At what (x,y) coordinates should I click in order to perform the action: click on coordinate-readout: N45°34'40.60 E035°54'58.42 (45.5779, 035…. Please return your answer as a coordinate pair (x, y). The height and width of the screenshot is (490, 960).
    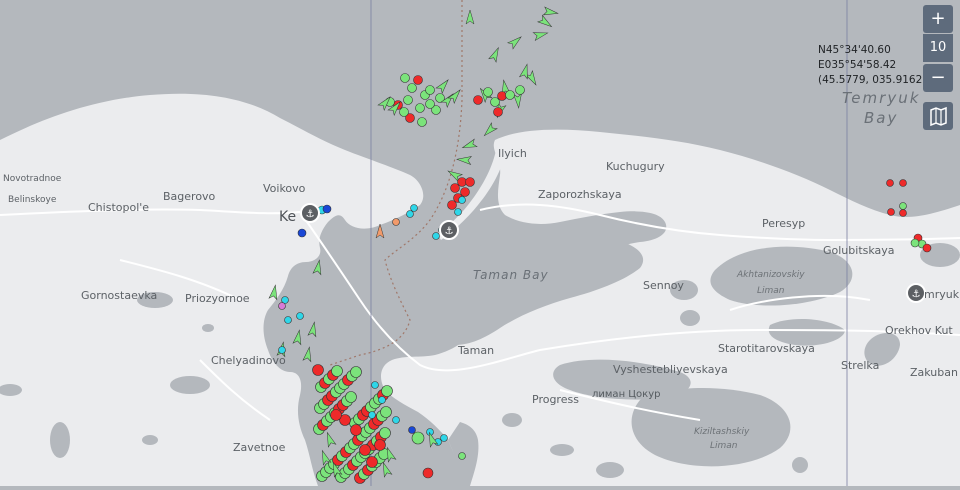
    Looking at the image, I should click on (872, 65).